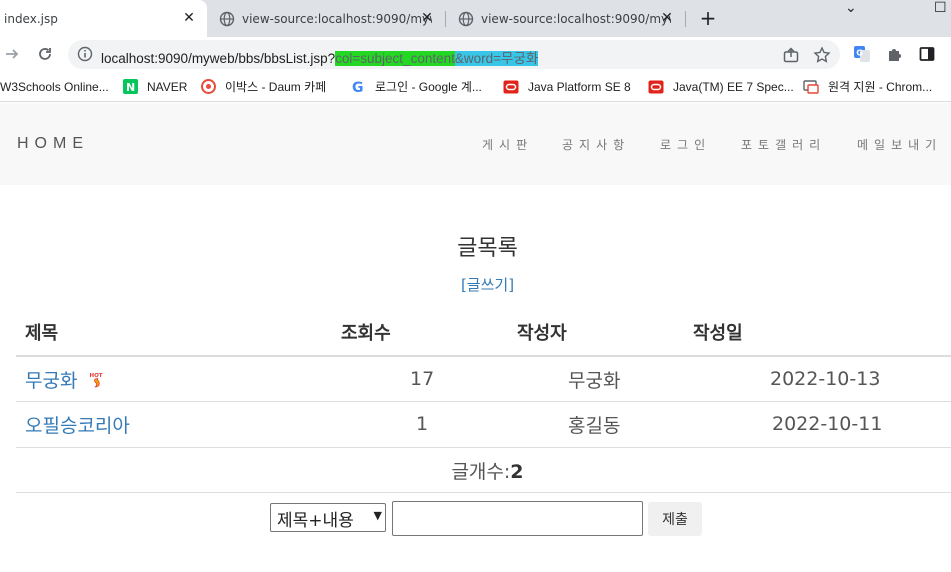 The image size is (951, 572). What do you see at coordinates (12, 54) in the screenshot?
I see `forward-icon` at bounding box center [12, 54].